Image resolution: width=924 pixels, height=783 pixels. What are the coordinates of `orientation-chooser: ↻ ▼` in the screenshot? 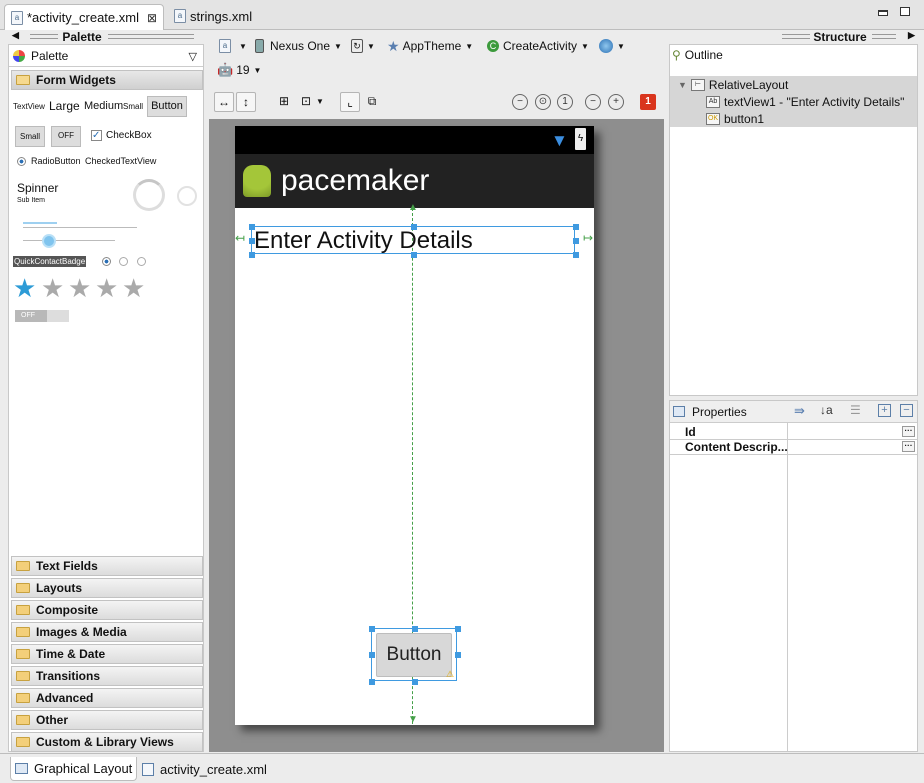 It's located at (363, 46).